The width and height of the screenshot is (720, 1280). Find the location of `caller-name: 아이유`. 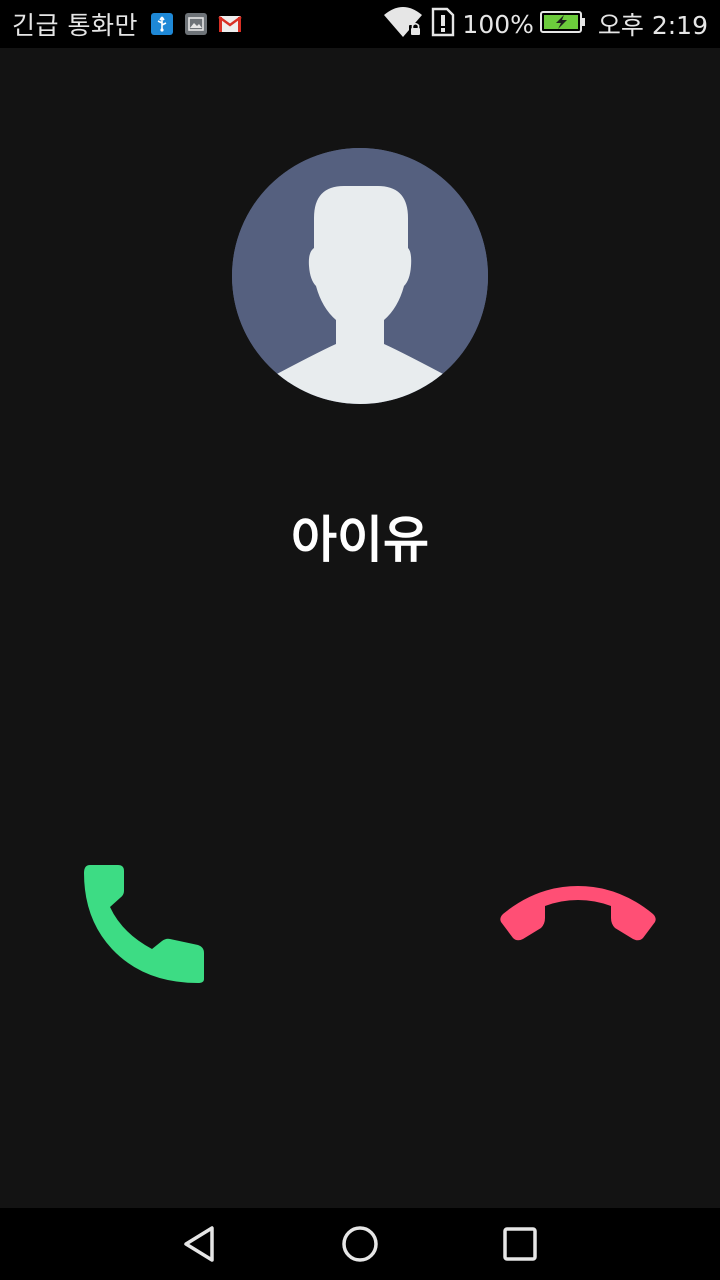

caller-name: 아이유 is located at coordinates (360, 540).